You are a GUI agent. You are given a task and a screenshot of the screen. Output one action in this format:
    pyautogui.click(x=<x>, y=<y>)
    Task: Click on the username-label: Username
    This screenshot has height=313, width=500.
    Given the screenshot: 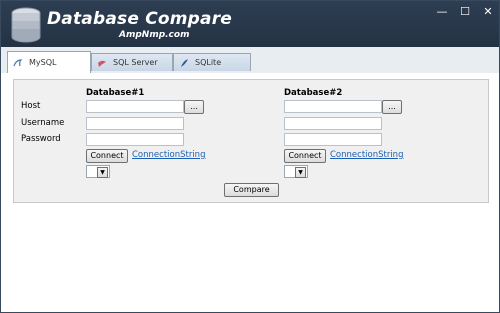 What is the action you would take?
    pyautogui.click(x=43, y=123)
    